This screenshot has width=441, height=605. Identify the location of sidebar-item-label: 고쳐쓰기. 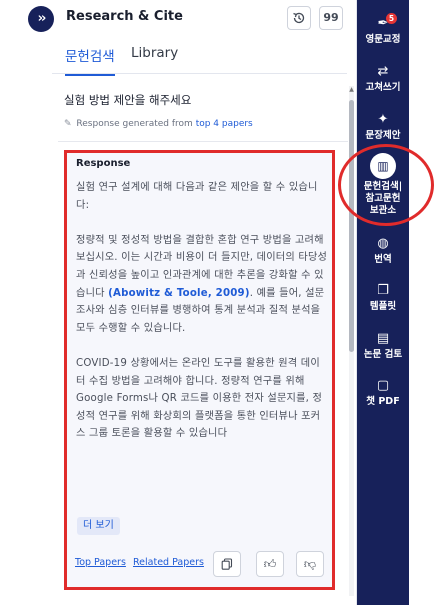
(383, 87).